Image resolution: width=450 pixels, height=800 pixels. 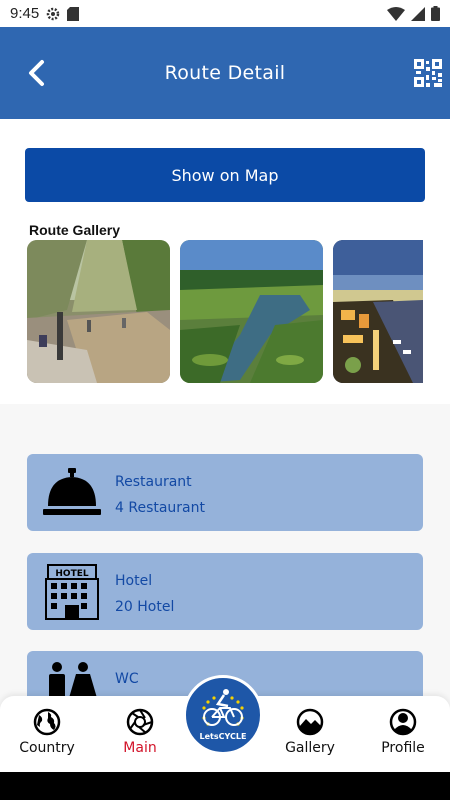 What do you see at coordinates (47, 748) in the screenshot?
I see `nav-country-label: Country` at bounding box center [47, 748].